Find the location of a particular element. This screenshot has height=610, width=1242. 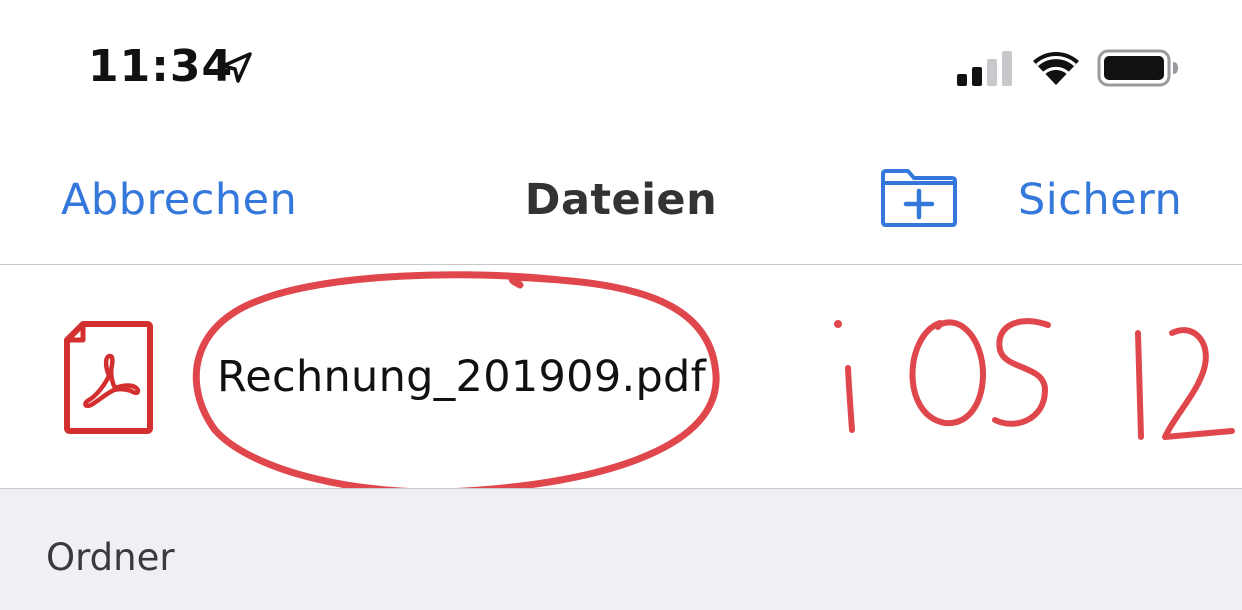

battery-icon is located at coordinates (1137, 68).